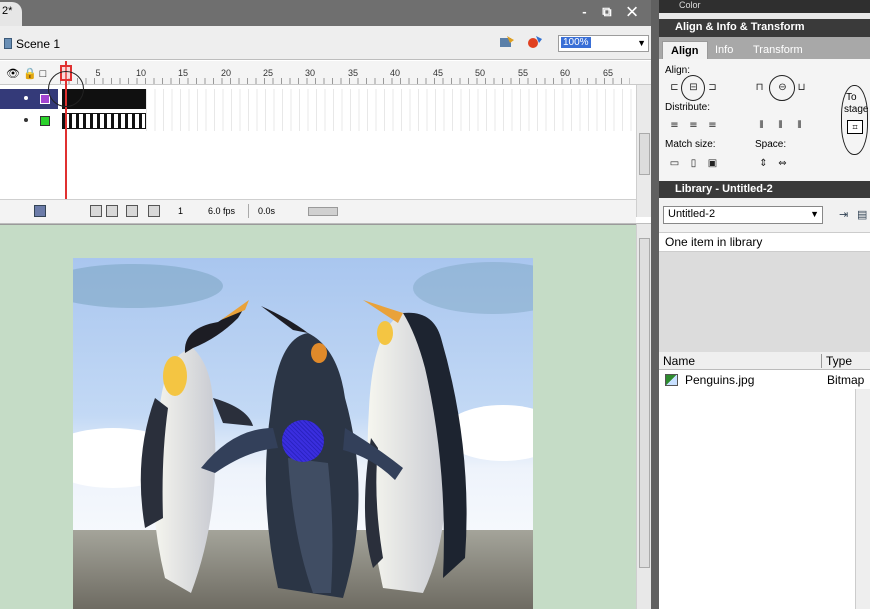  Describe the element at coordinates (764, 480) in the screenshot. I see `library-item-list: Name Type Penguins.jpg Bitmap` at that location.